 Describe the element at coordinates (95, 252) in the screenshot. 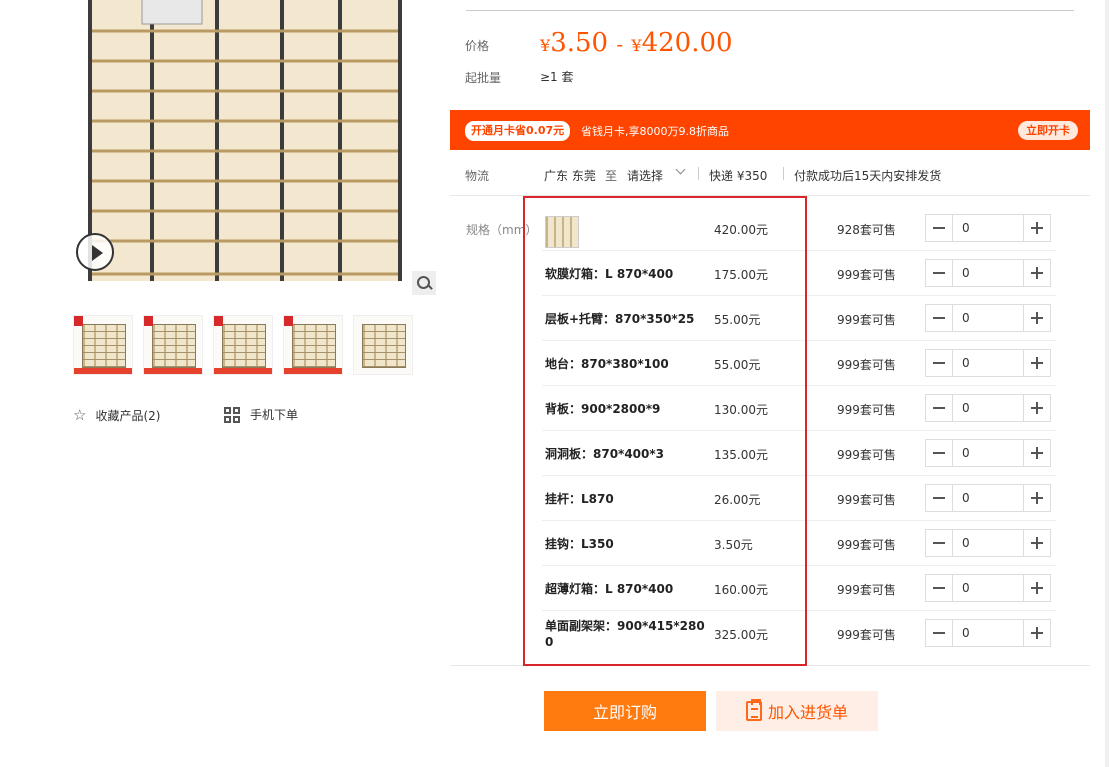

I see `play-video-button` at that location.